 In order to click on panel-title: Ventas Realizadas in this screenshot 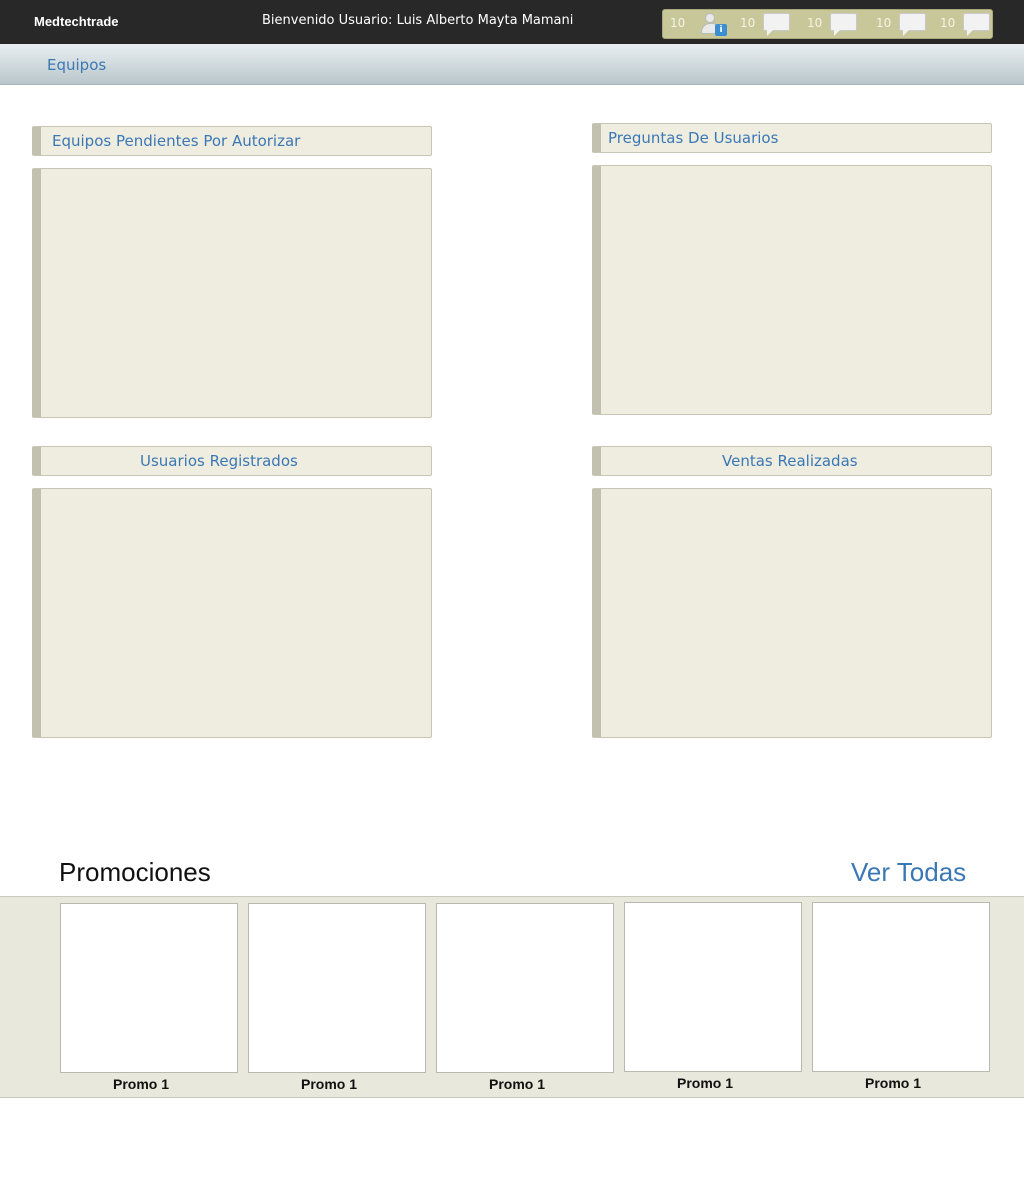, I will do `click(790, 461)`.